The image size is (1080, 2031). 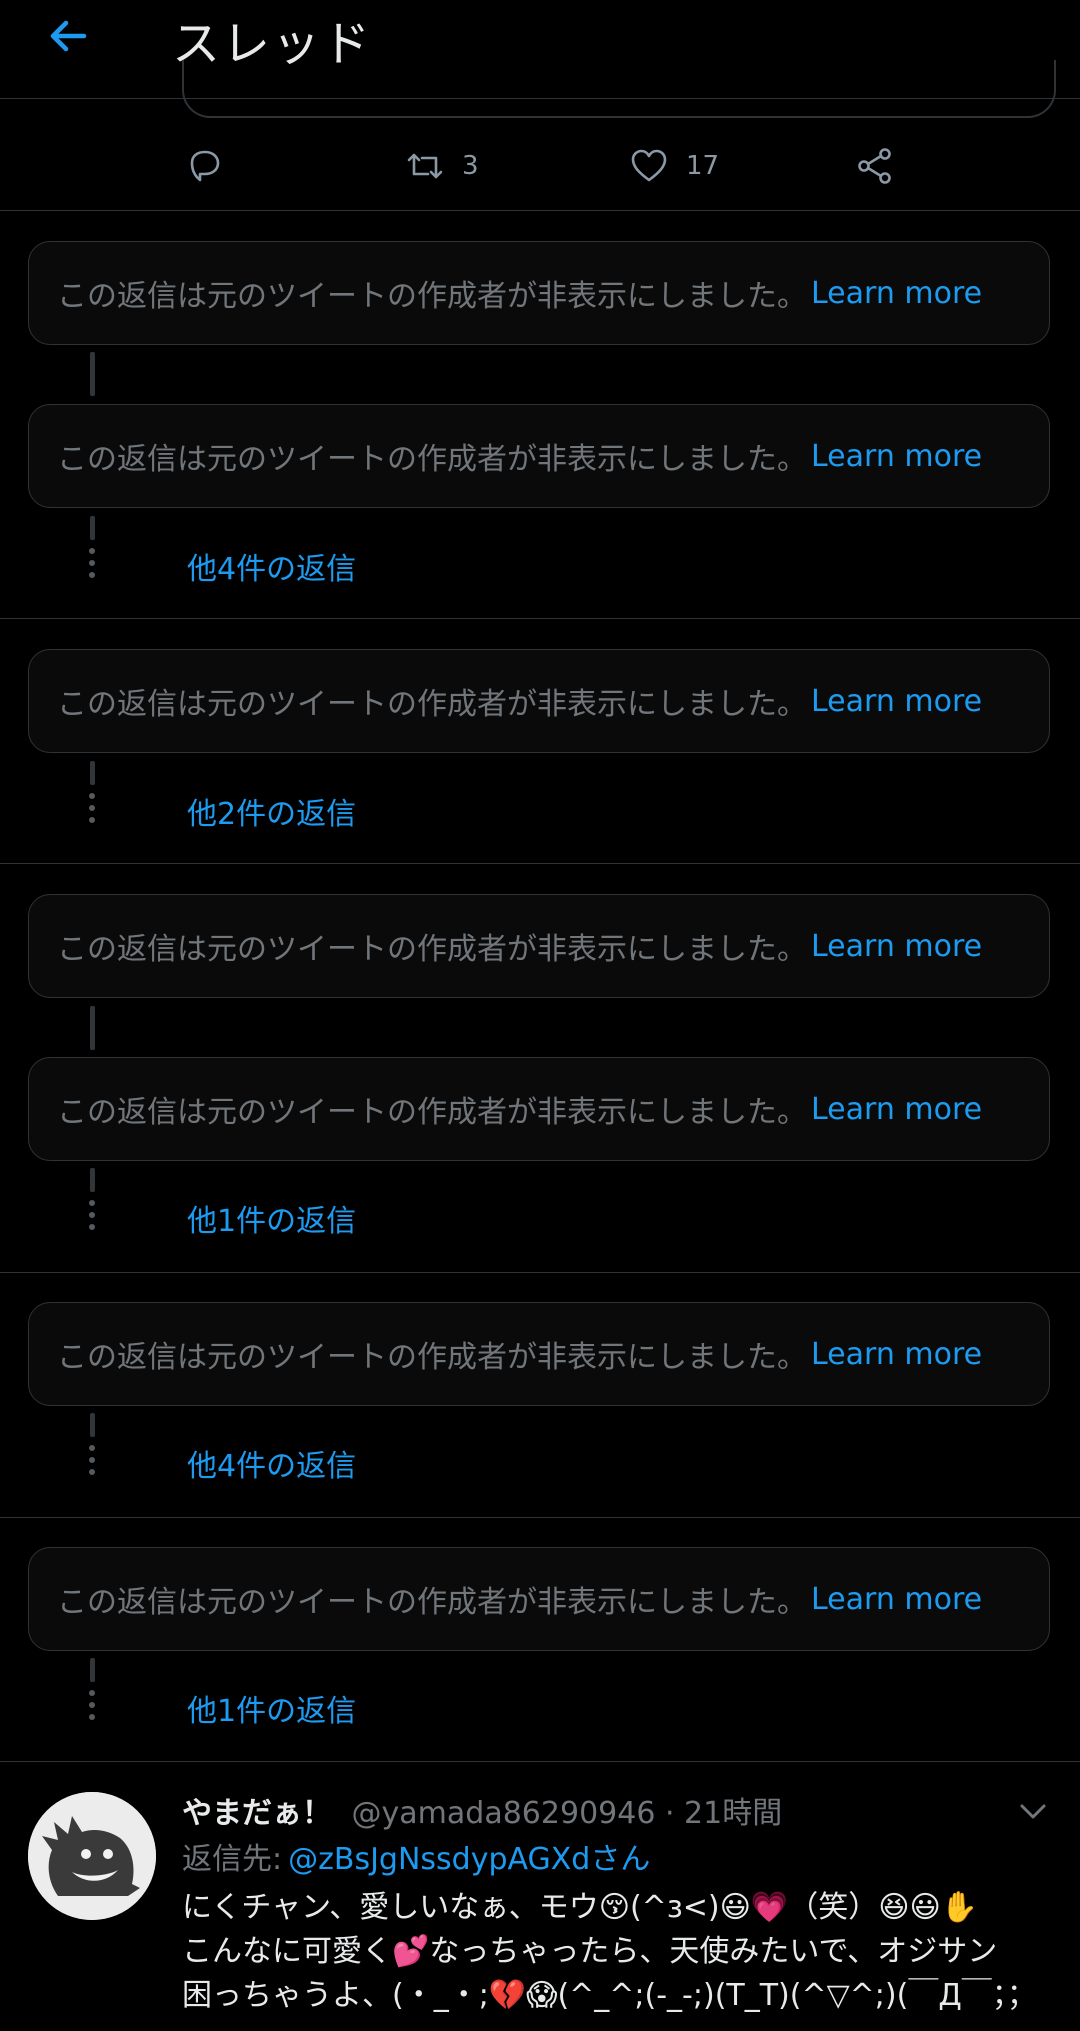 What do you see at coordinates (68, 36) in the screenshot?
I see `back-arrow-icon` at bounding box center [68, 36].